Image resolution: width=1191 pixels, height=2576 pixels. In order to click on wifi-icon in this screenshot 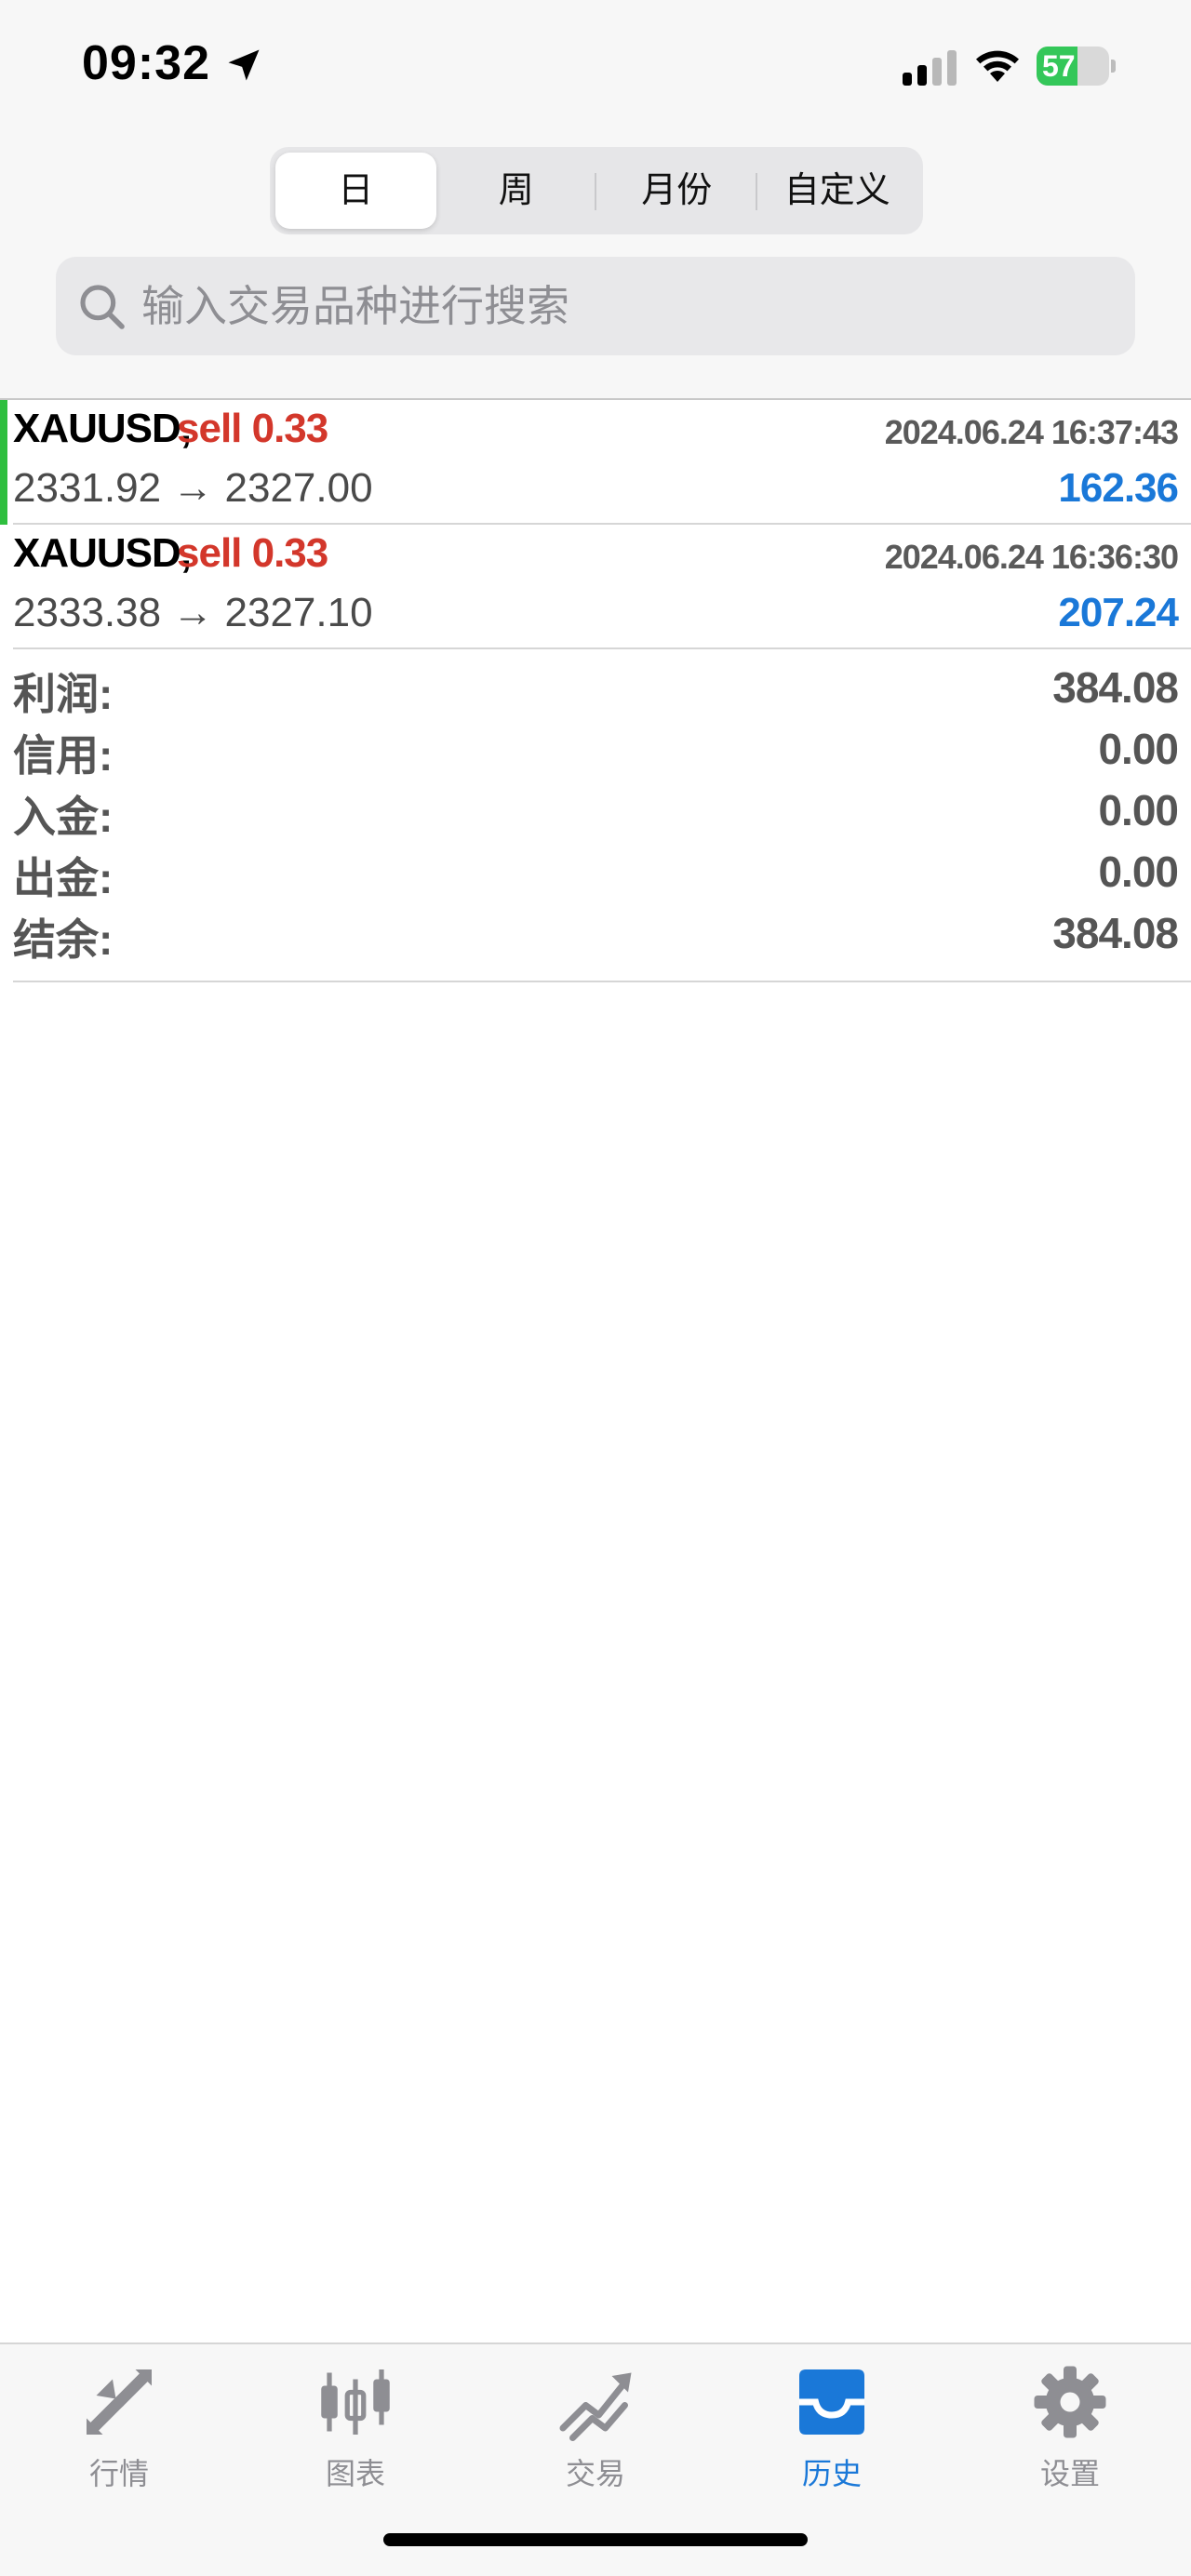, I will do `click(997, 66)`.